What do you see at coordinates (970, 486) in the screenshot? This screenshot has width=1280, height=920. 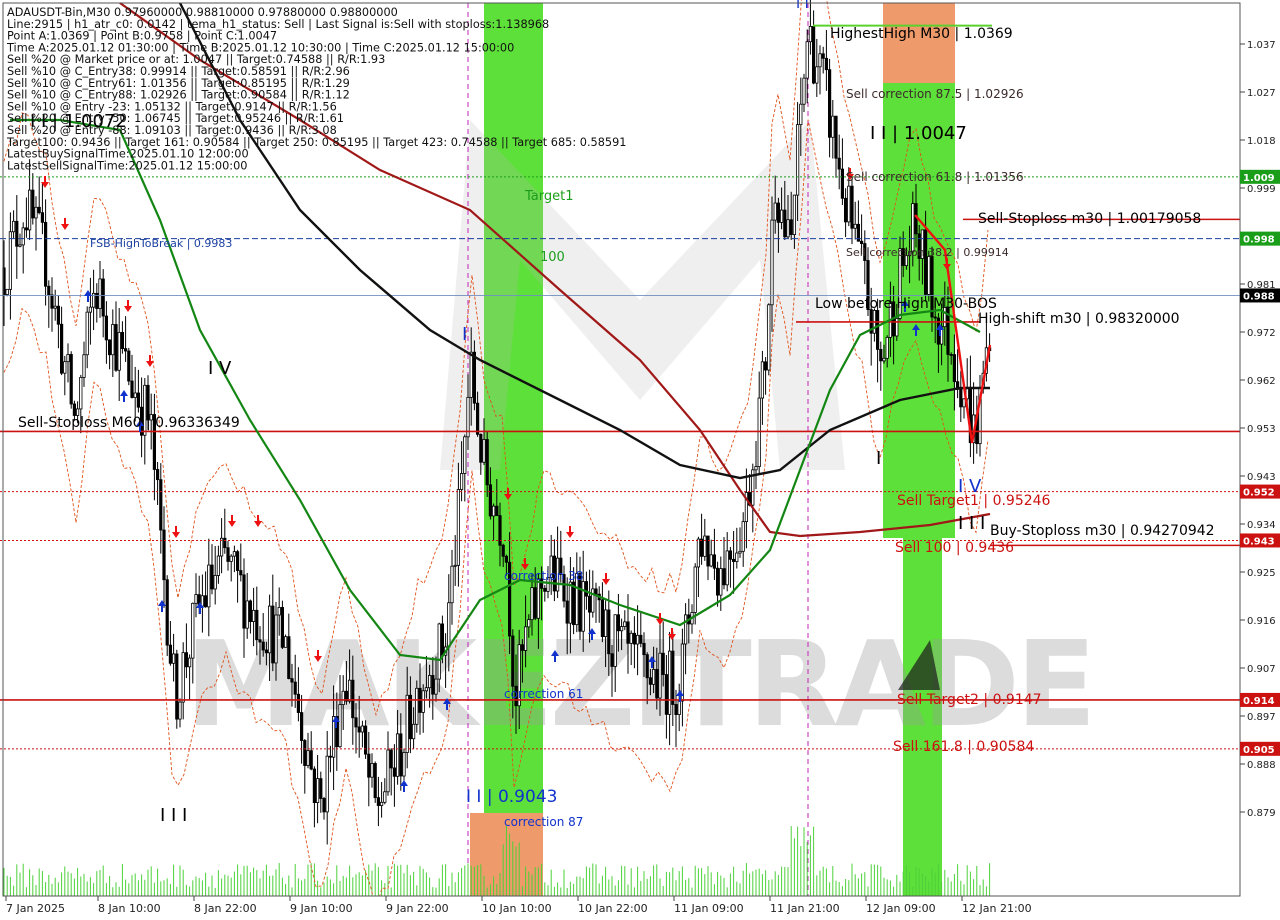 I see `iv-right-label: I V` at bounding box center [970, 486].